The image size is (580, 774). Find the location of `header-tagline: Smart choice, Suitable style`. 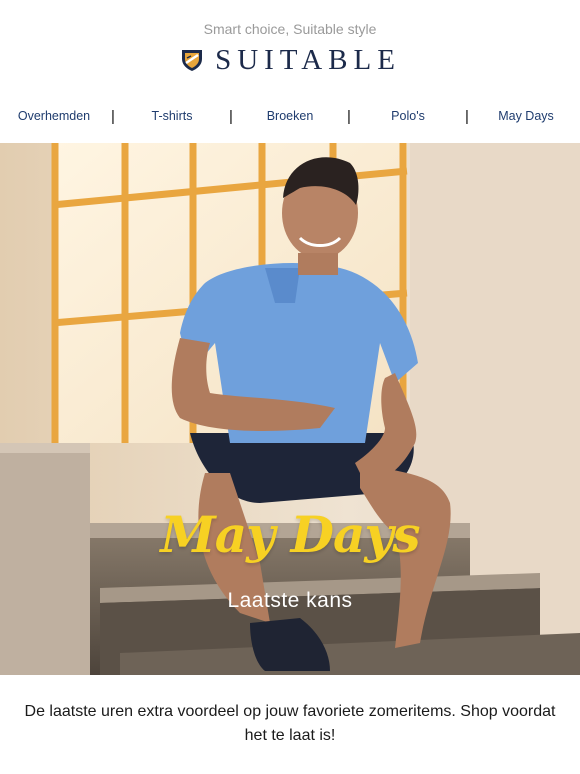

header-tagline: Smart choice, Suitable style is located at coordinates (290, 29).